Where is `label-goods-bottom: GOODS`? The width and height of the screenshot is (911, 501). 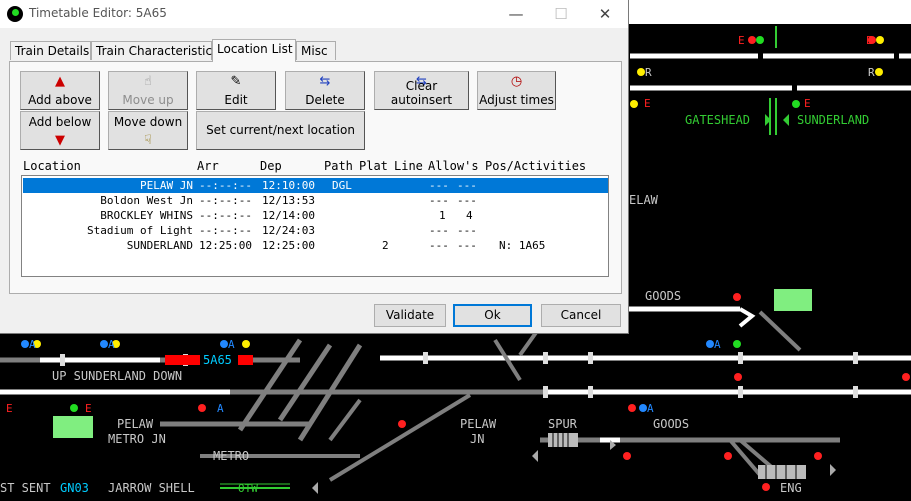 label-goods-bottom: GOODS is located at coordinates (671, 424).